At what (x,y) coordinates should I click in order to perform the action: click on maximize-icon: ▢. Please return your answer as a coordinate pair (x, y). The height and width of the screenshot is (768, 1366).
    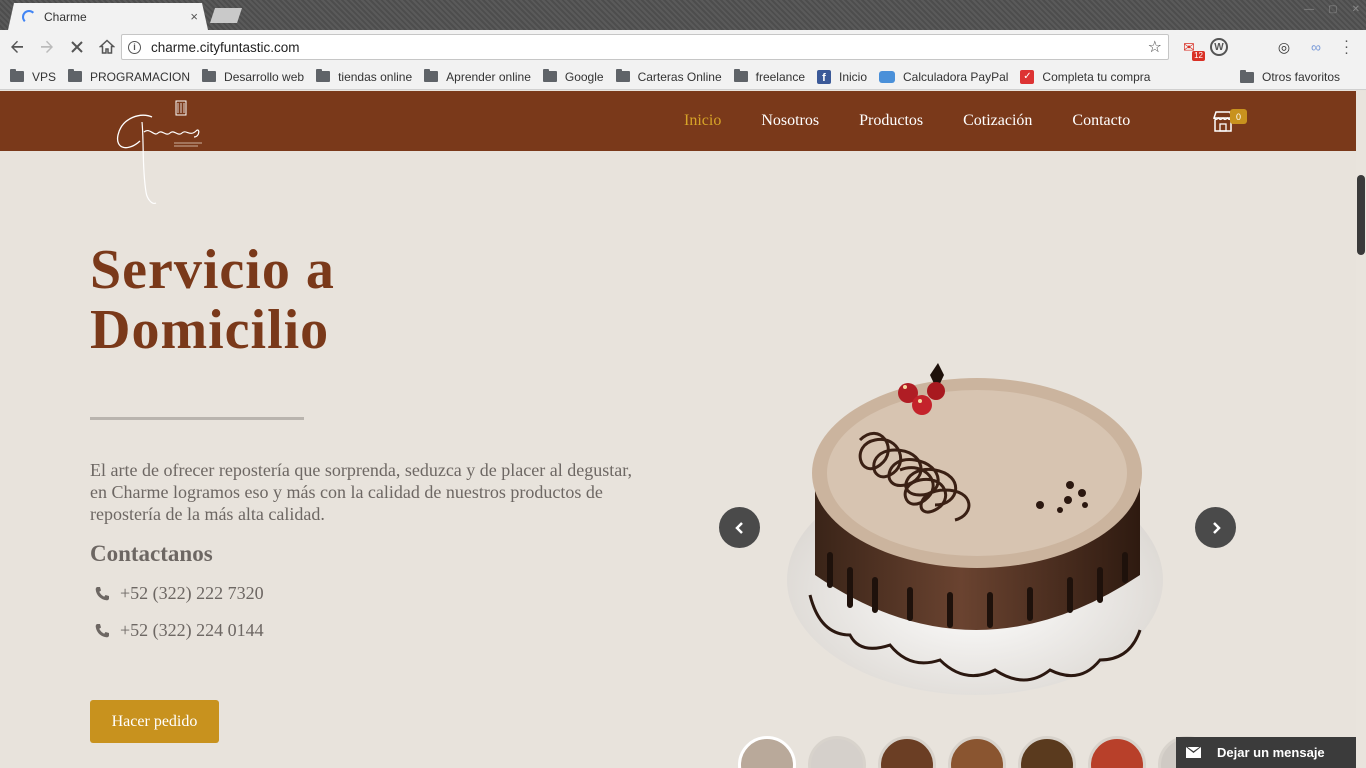
    Looking at the image, I should click on (1332, 9).